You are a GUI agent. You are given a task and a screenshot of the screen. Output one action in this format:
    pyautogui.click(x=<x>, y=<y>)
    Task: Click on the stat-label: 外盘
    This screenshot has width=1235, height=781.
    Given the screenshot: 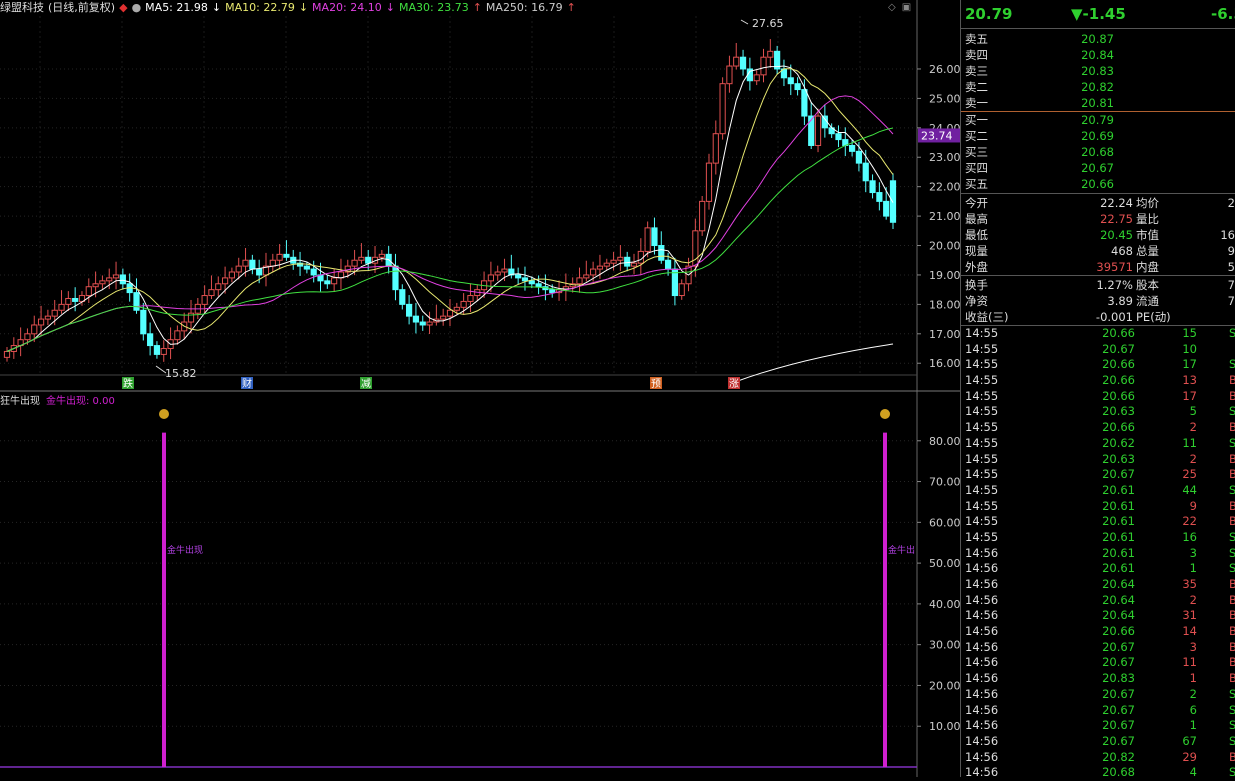 What is the action you would take?
    pyautogui.click(x=976, y=267)
    